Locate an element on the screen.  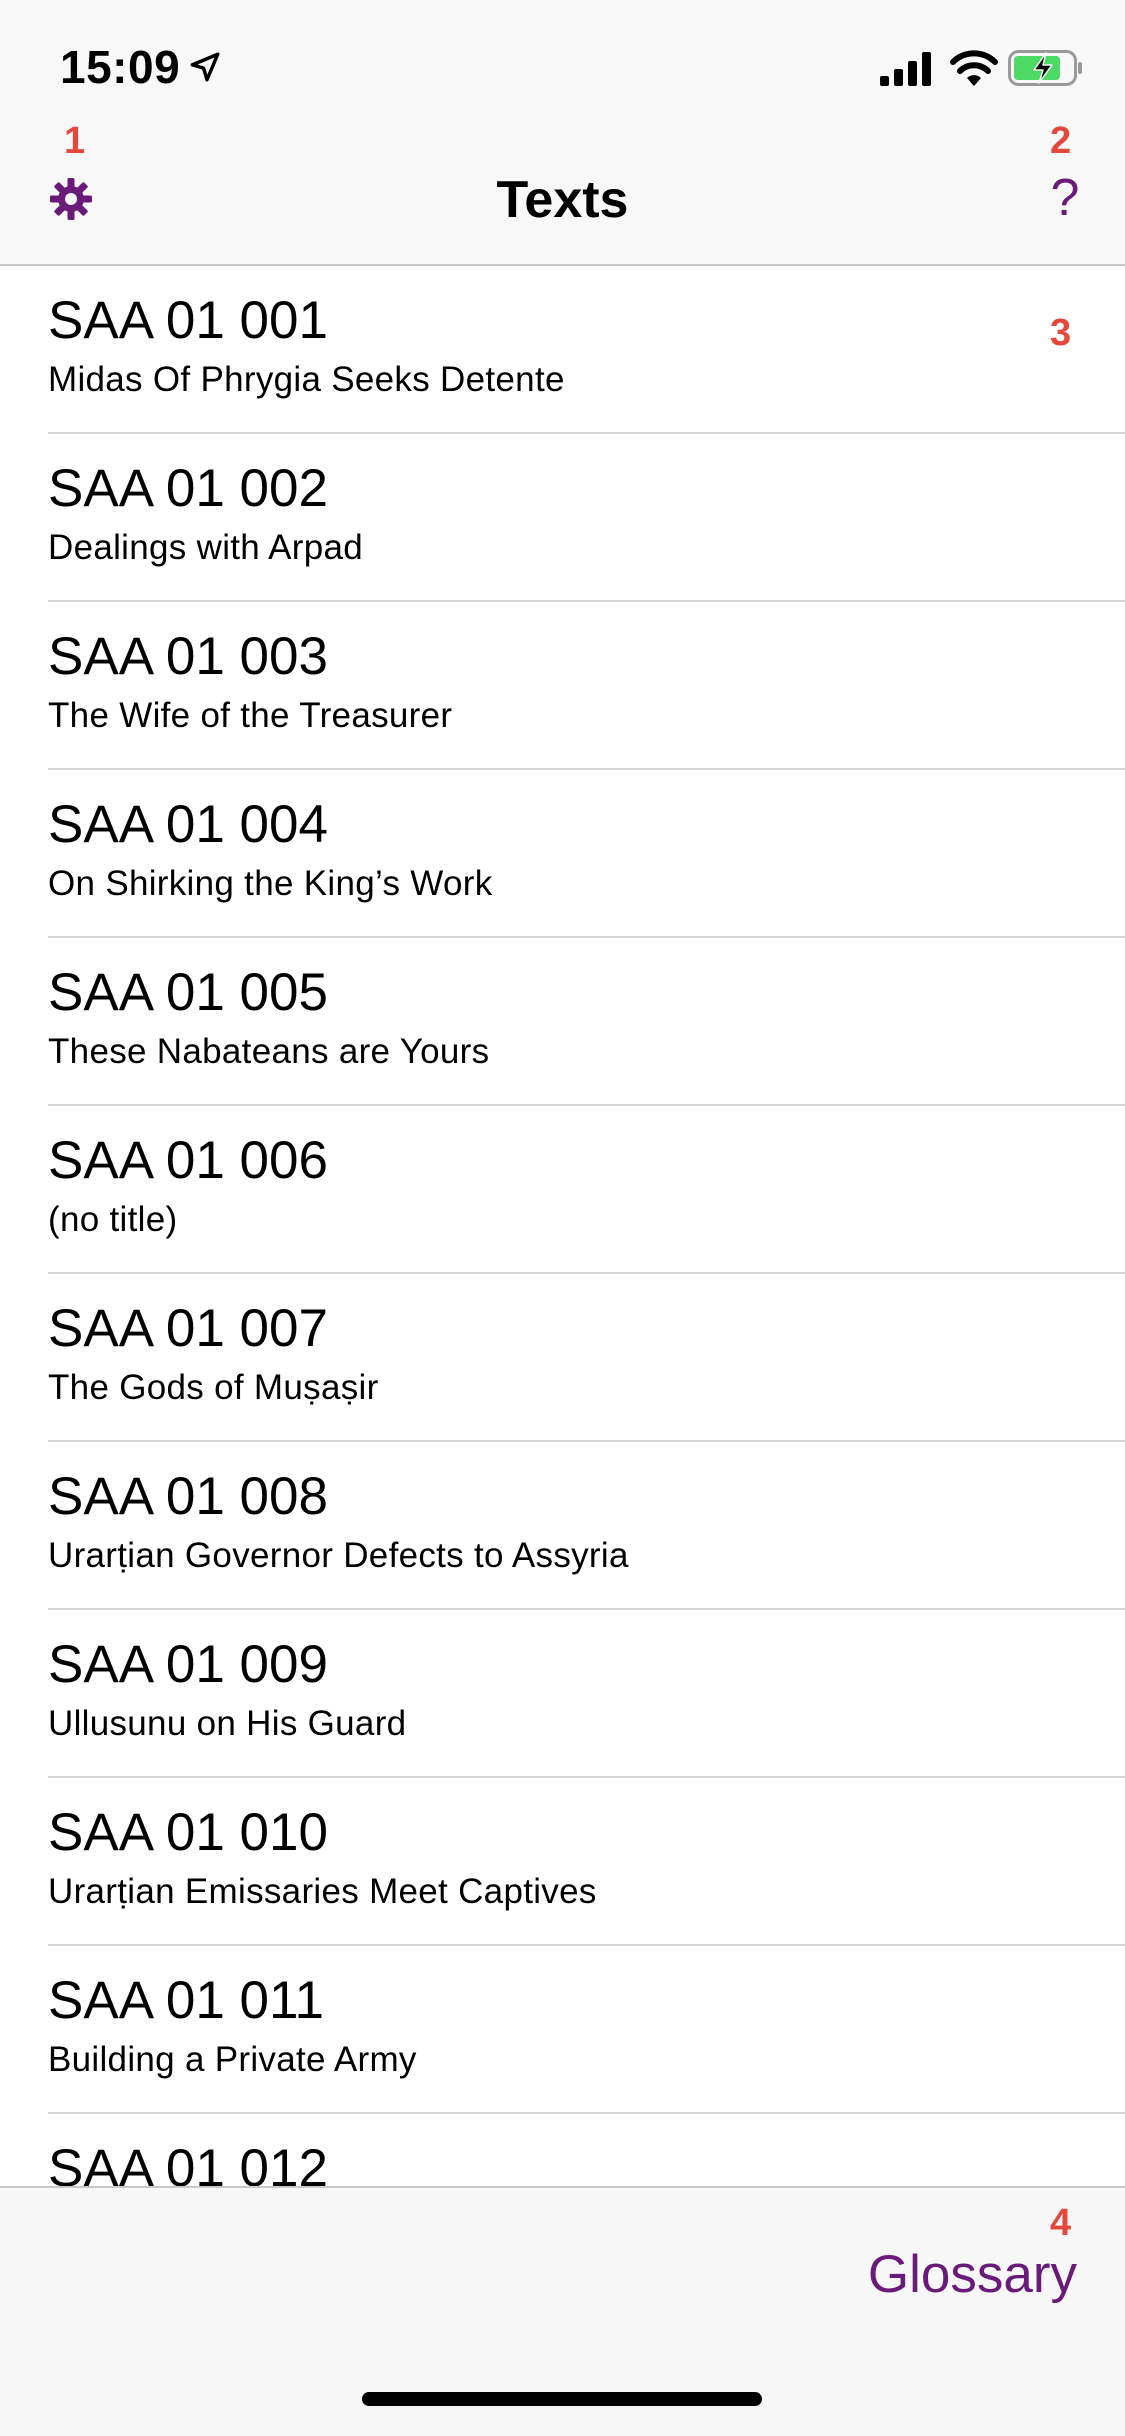
list-item: SAA 01 001 Midas Of Phrygia Seeks Detente is located at coordinates (562, 350).